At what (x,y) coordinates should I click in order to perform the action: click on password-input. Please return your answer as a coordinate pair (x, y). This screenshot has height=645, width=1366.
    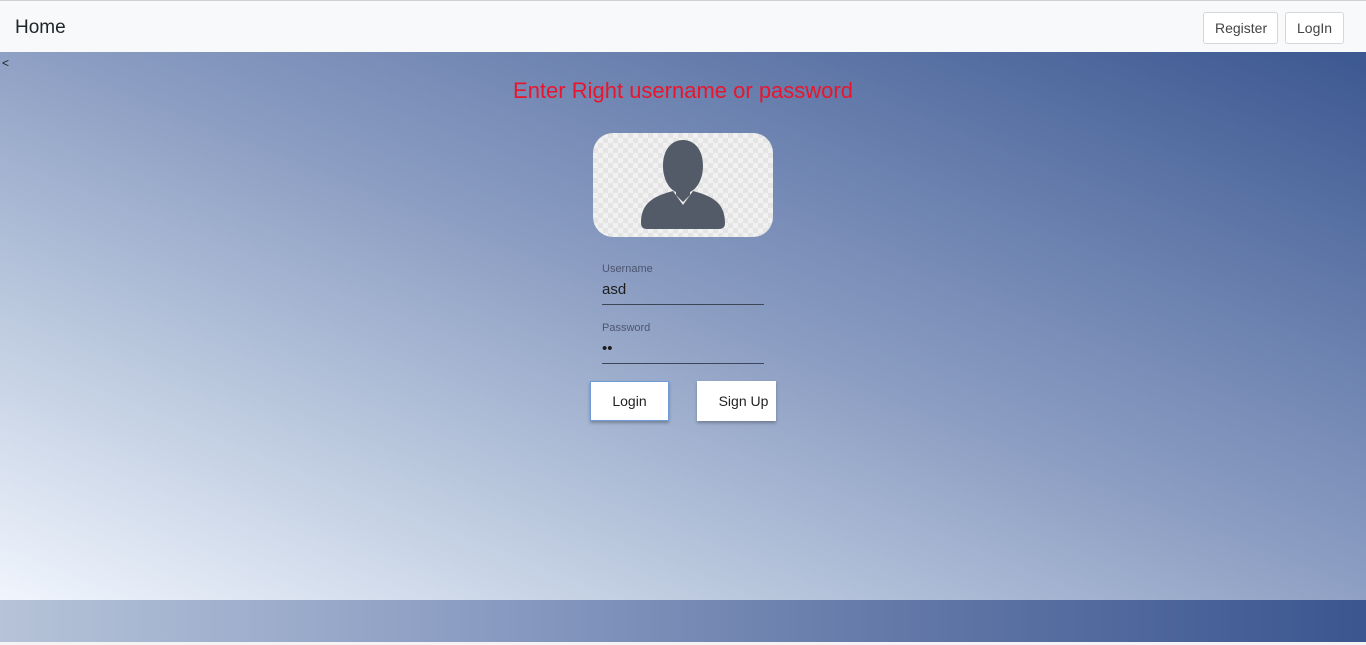
    Looking at the image, I should click on (683, 349).